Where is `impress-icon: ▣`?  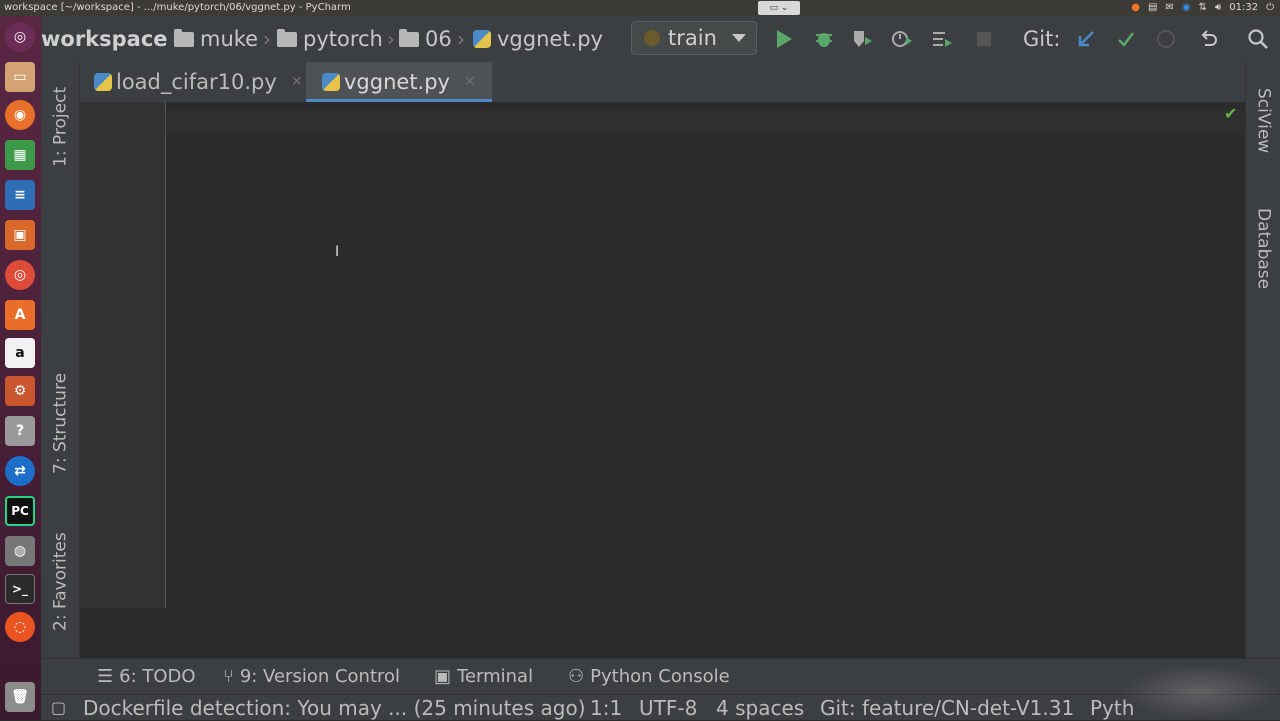
impress-icon: ▣ is located at coordinates (20, 235).